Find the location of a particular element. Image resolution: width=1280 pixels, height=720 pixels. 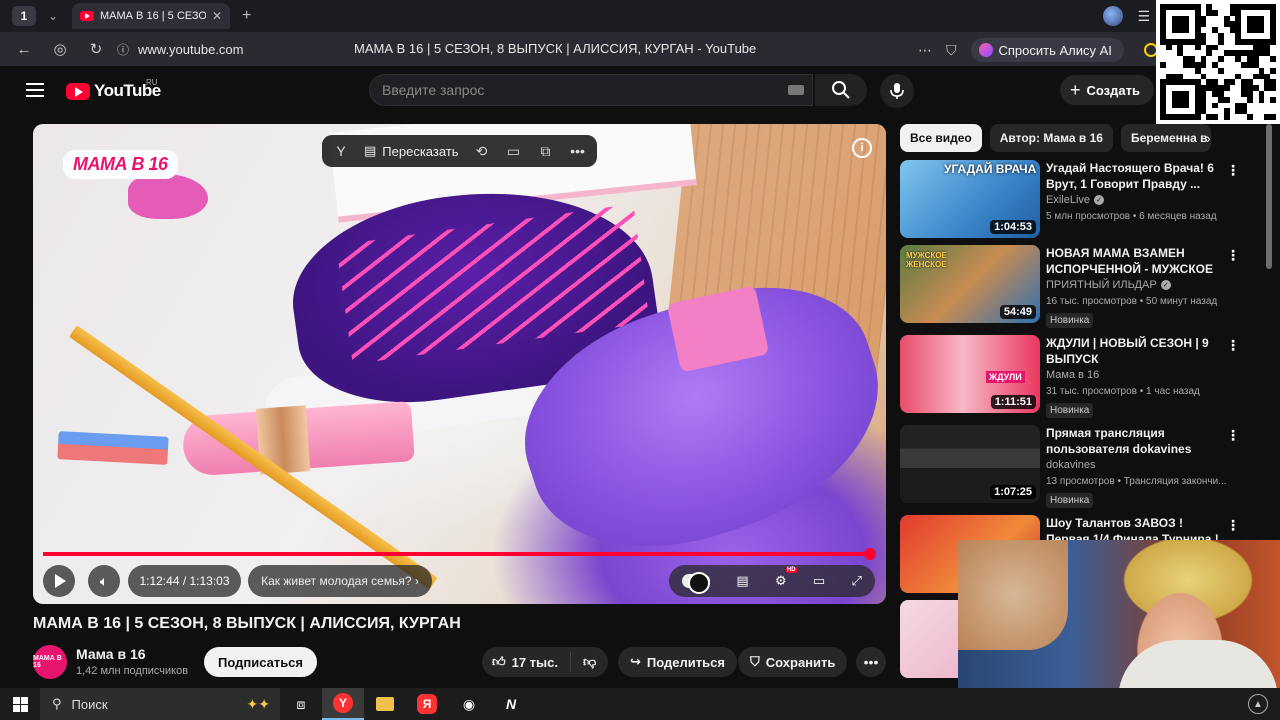

new-tab-icon: + is located at coordinates (246, 16).